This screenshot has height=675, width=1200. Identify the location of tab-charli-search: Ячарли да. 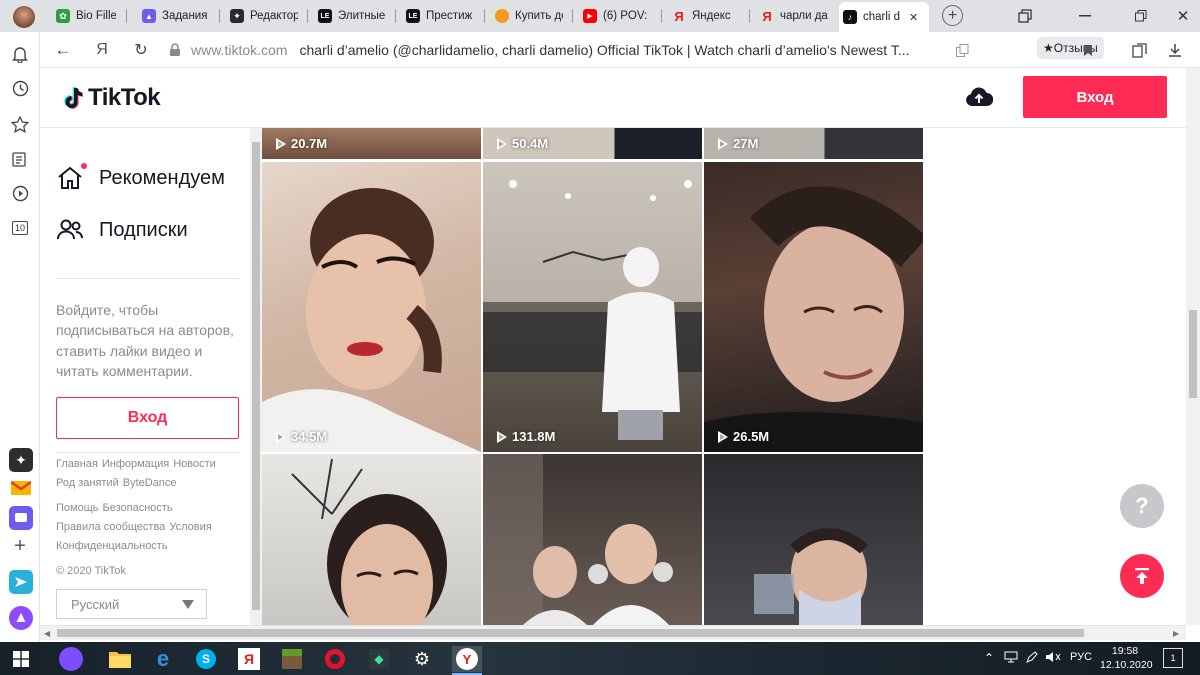
(794, 16).